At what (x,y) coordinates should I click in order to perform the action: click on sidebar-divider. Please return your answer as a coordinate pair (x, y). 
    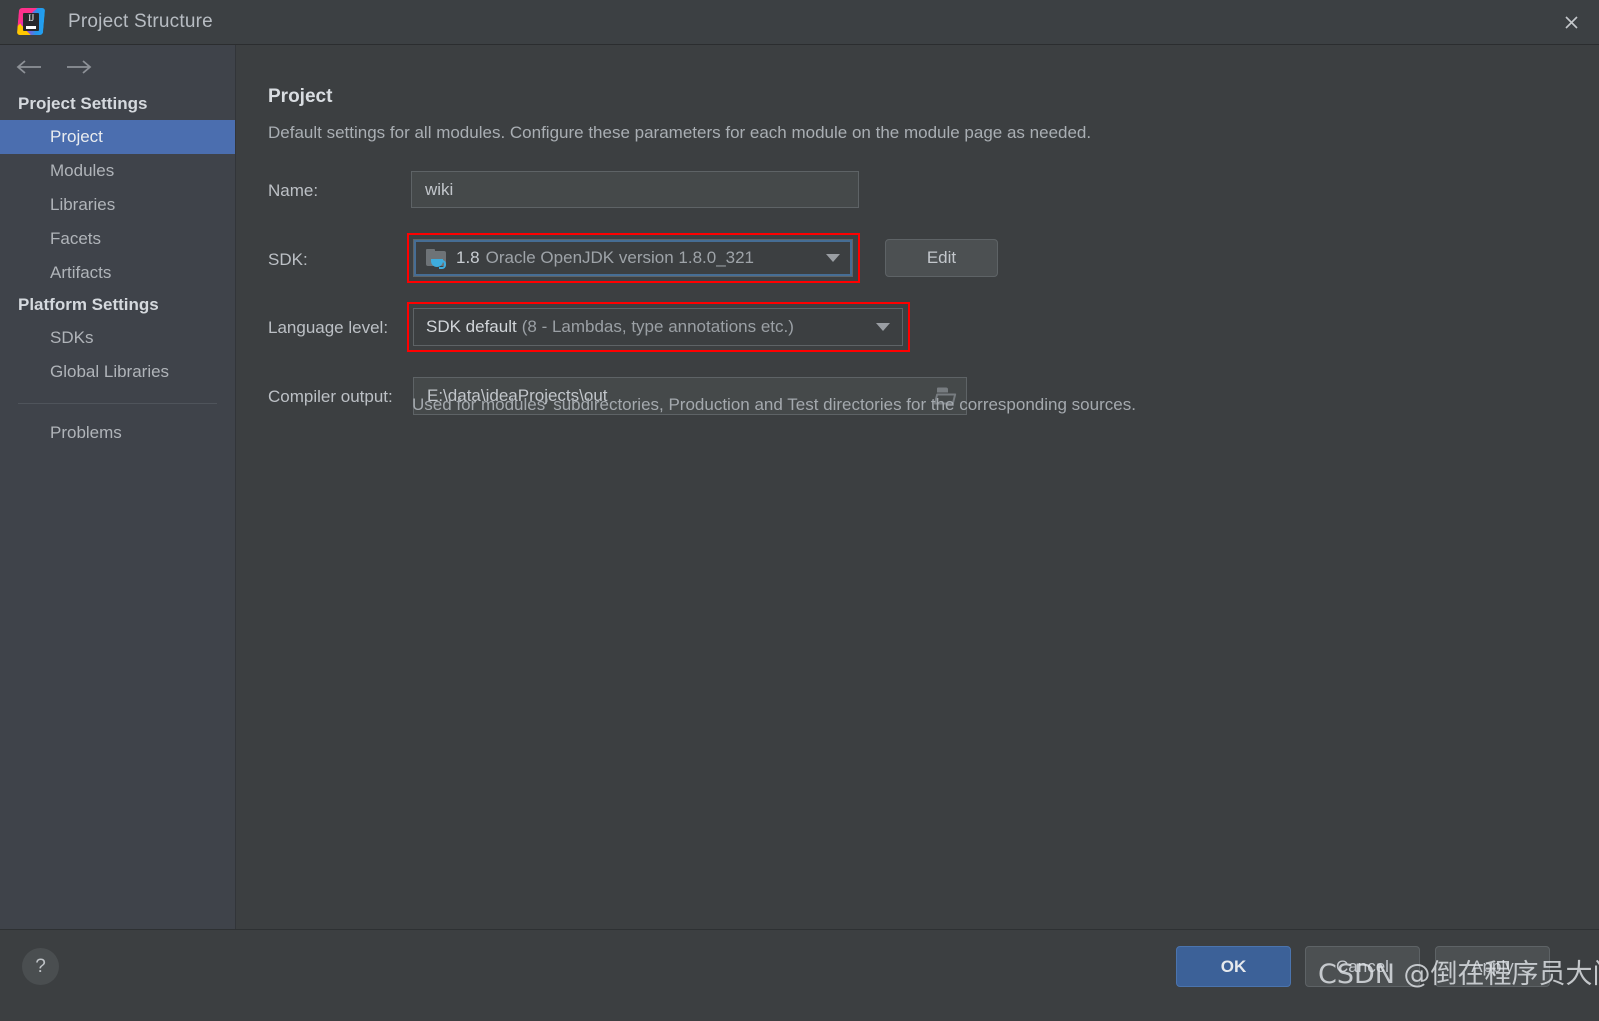
    Looking at the image, I should click on (117, 403).